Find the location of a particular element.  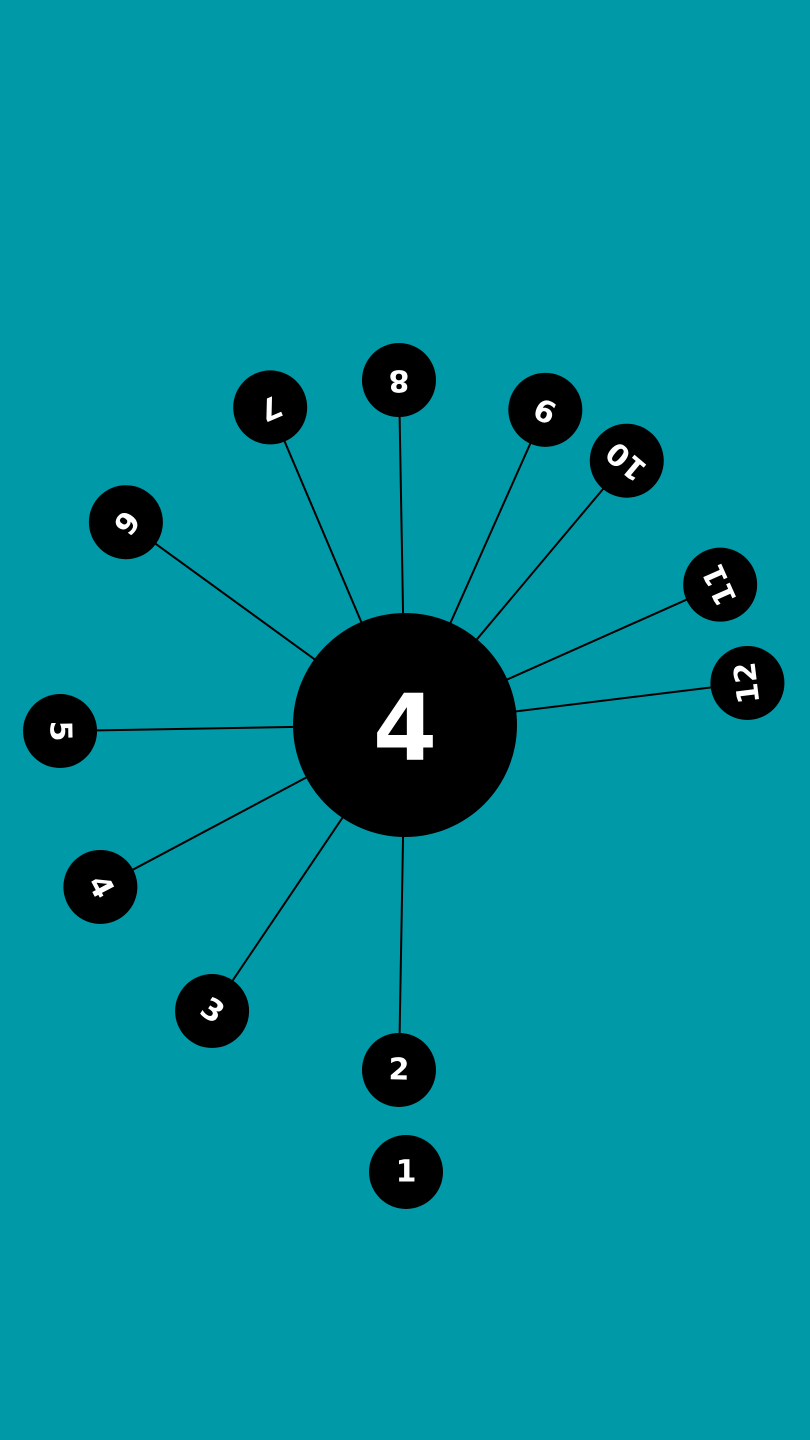

attached-pin: 7 is located at coordinates (270, 407).